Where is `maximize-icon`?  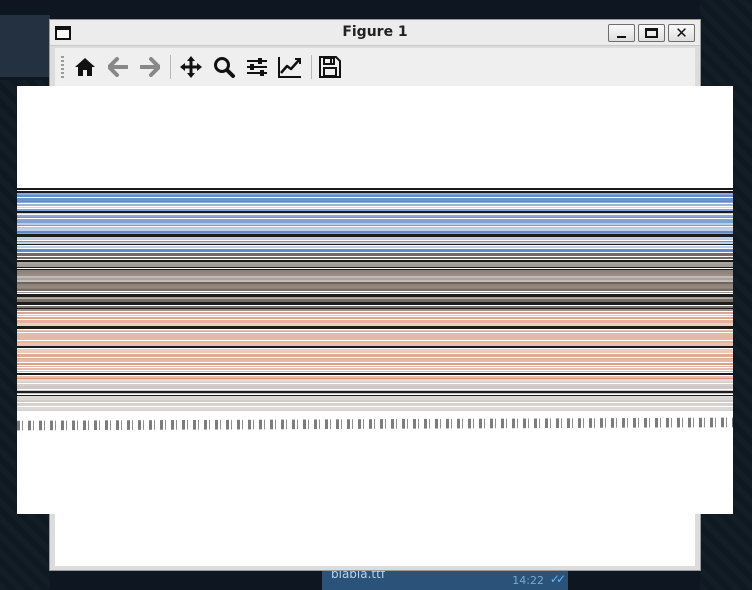
maximize-icon is located at coordinates (651, 33).